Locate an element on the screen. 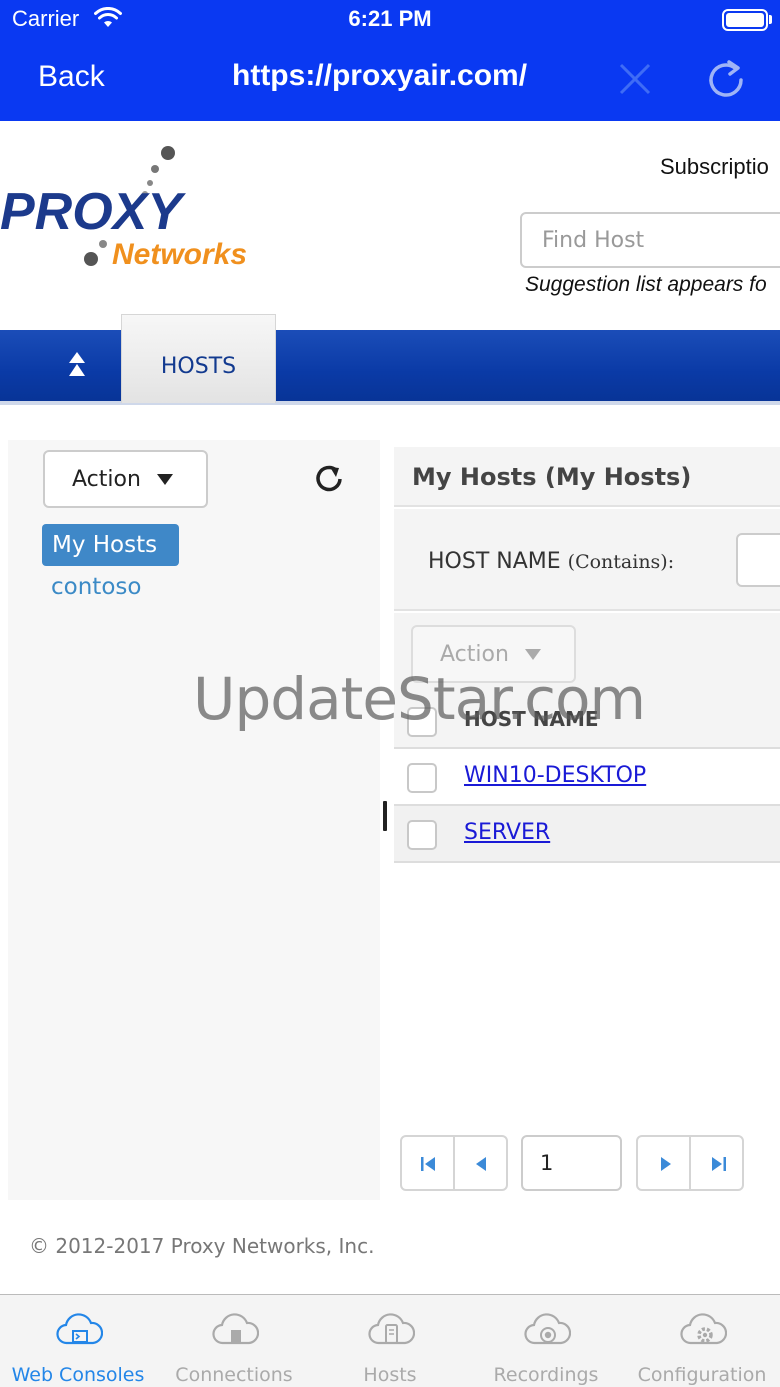  page-url: https://proxyair.com/ is located at coordinates (380, 75).